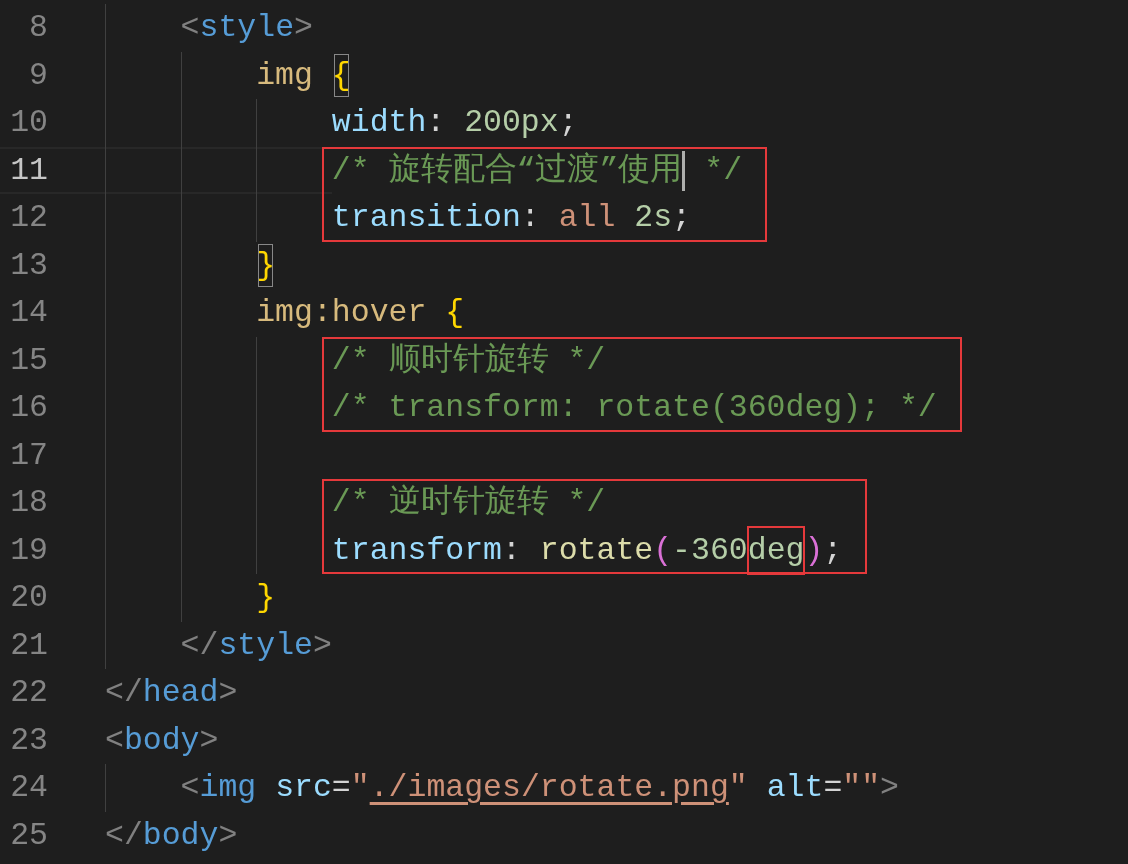 This screenshot has height=864, width=1128. What do you see at coordinates (469, 502) in the screenshot?
I see `code-line: /* 逆时针旋转 */` at bounding box center [469, 502].